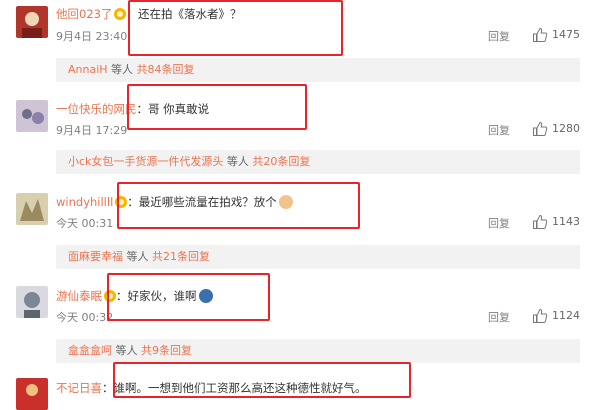  Describe the element at coordinates (92, 130) in the screenshot. I see `comment-time: 9月4日 17:29` at that location.